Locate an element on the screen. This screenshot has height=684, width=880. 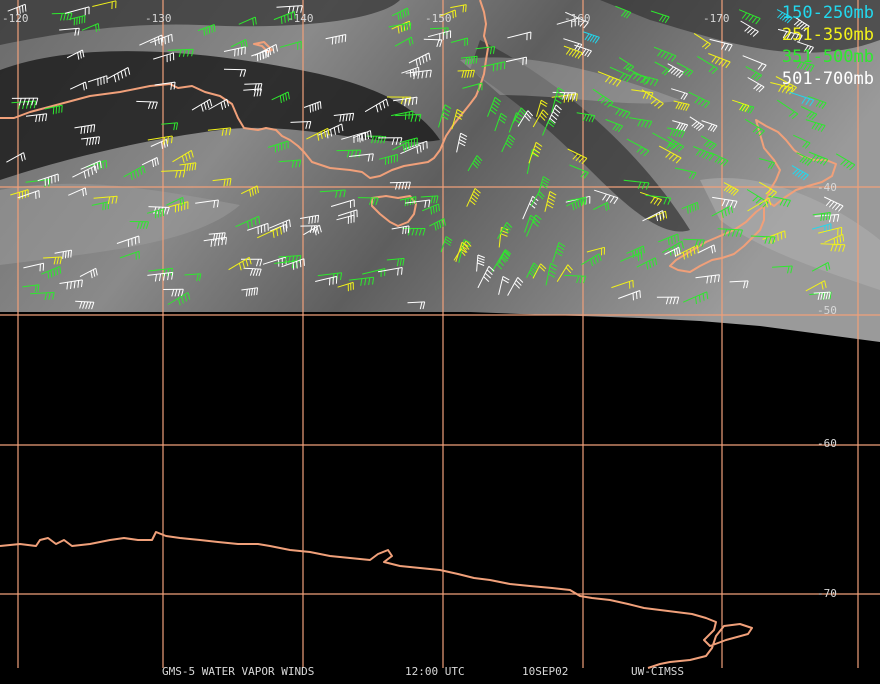
latitude-label: -40 is located at coordinates (827, 187).